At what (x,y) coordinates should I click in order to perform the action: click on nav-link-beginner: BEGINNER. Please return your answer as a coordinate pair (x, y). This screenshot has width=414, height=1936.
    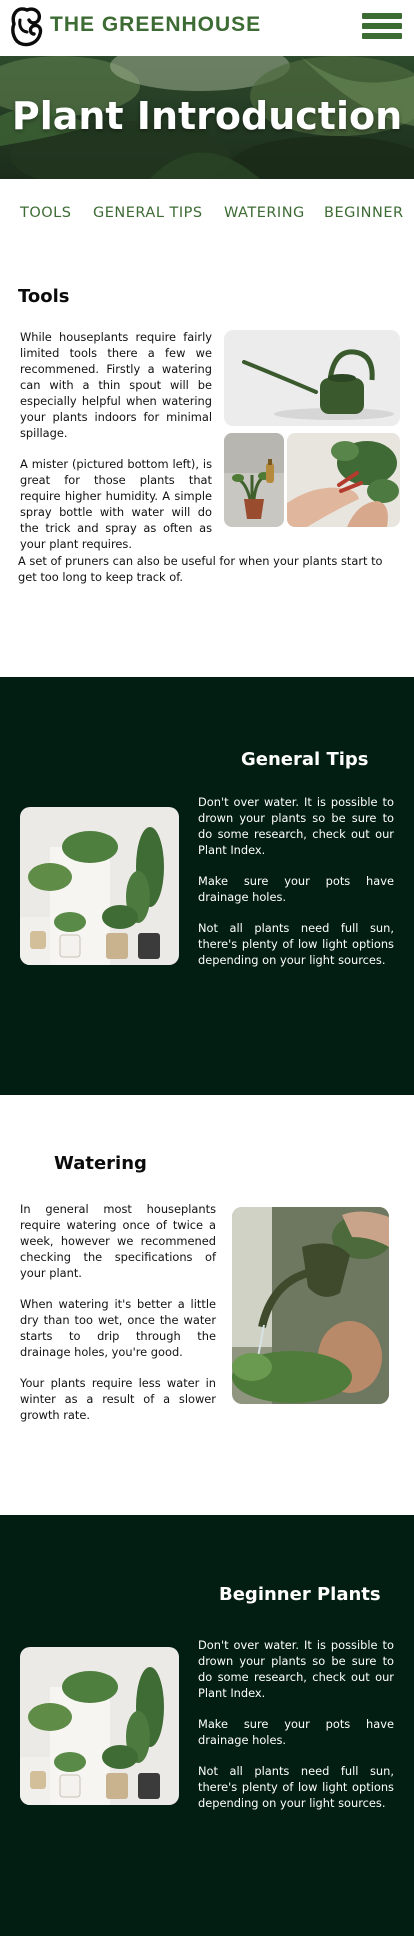
    Looking at the image, I should click on (364, 213).